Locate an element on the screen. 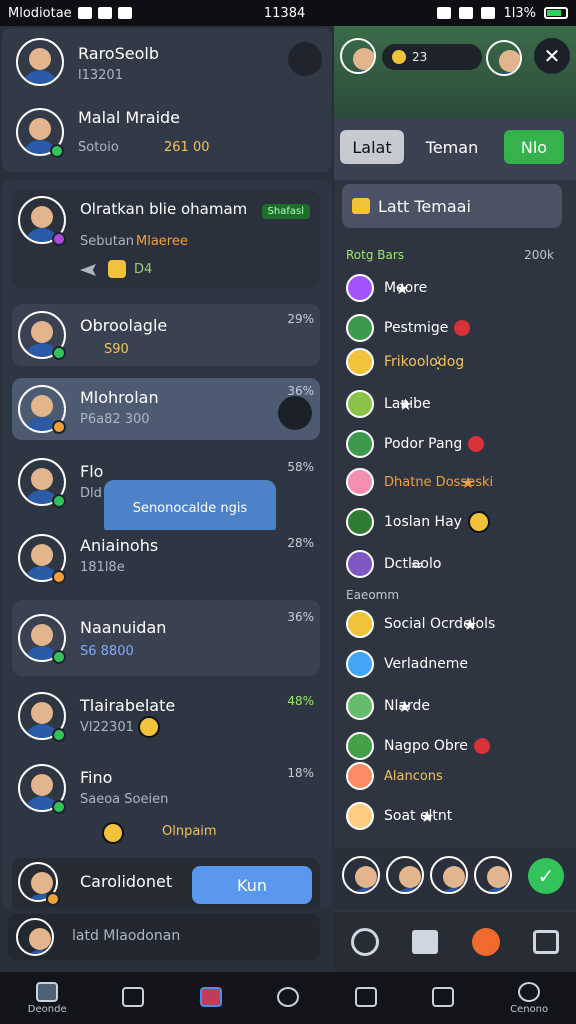 Image resolution: width=576 pixels, height=1024 pixels. clock-icon is located at coordinates (288, 997).